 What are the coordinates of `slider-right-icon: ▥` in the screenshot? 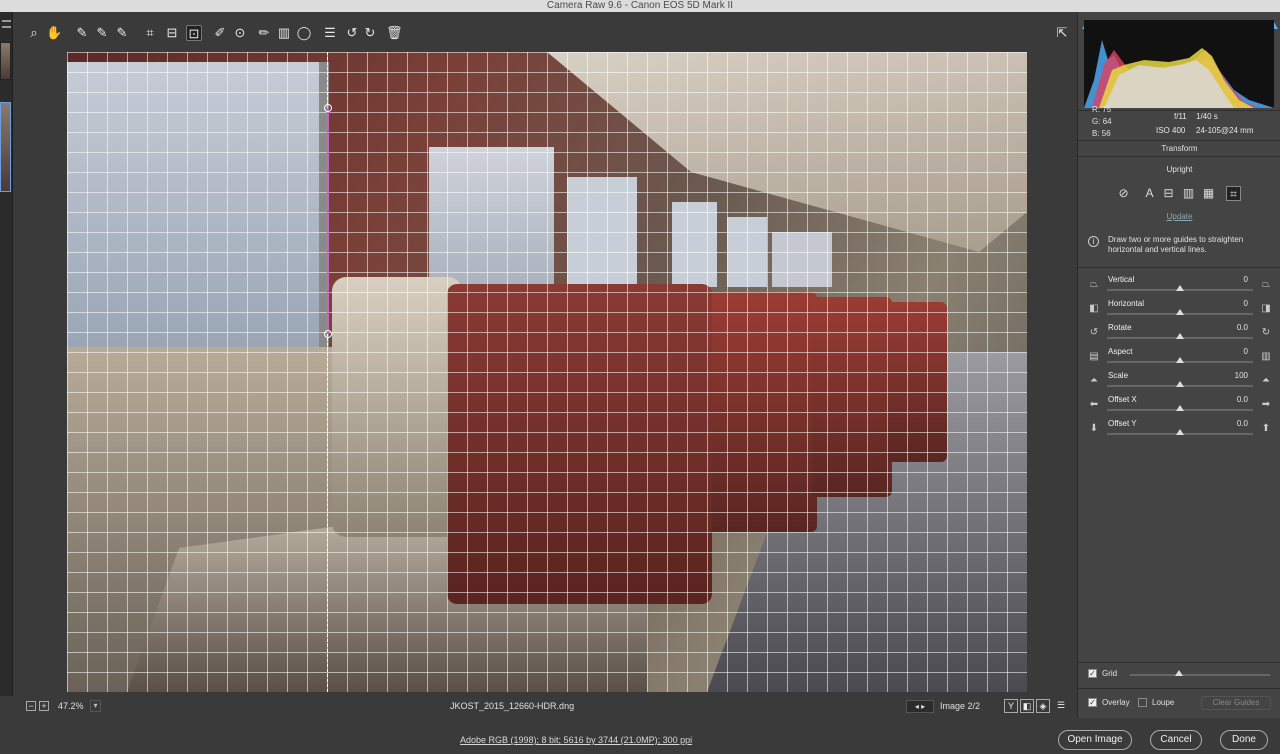 It's located at (1266, 357).